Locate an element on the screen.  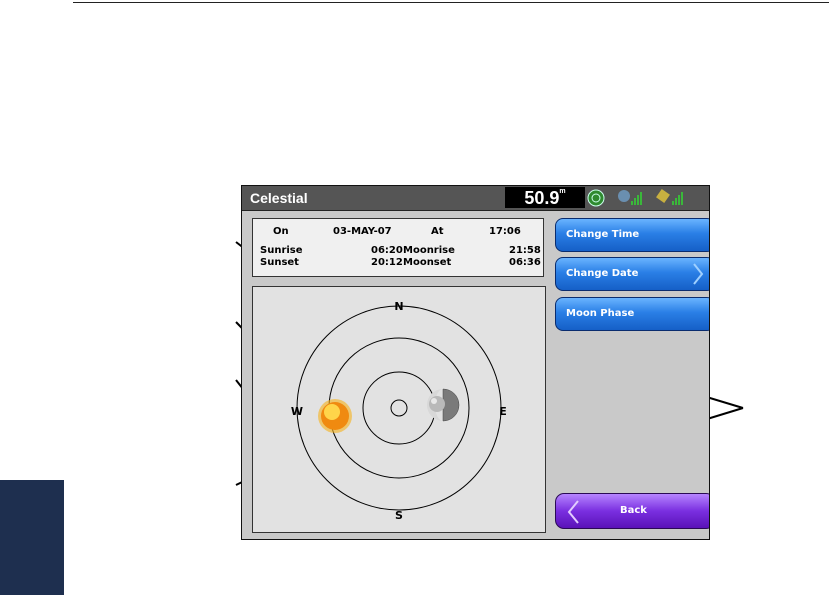
change-time-button: Change Time is located at coordinates (632, 235).